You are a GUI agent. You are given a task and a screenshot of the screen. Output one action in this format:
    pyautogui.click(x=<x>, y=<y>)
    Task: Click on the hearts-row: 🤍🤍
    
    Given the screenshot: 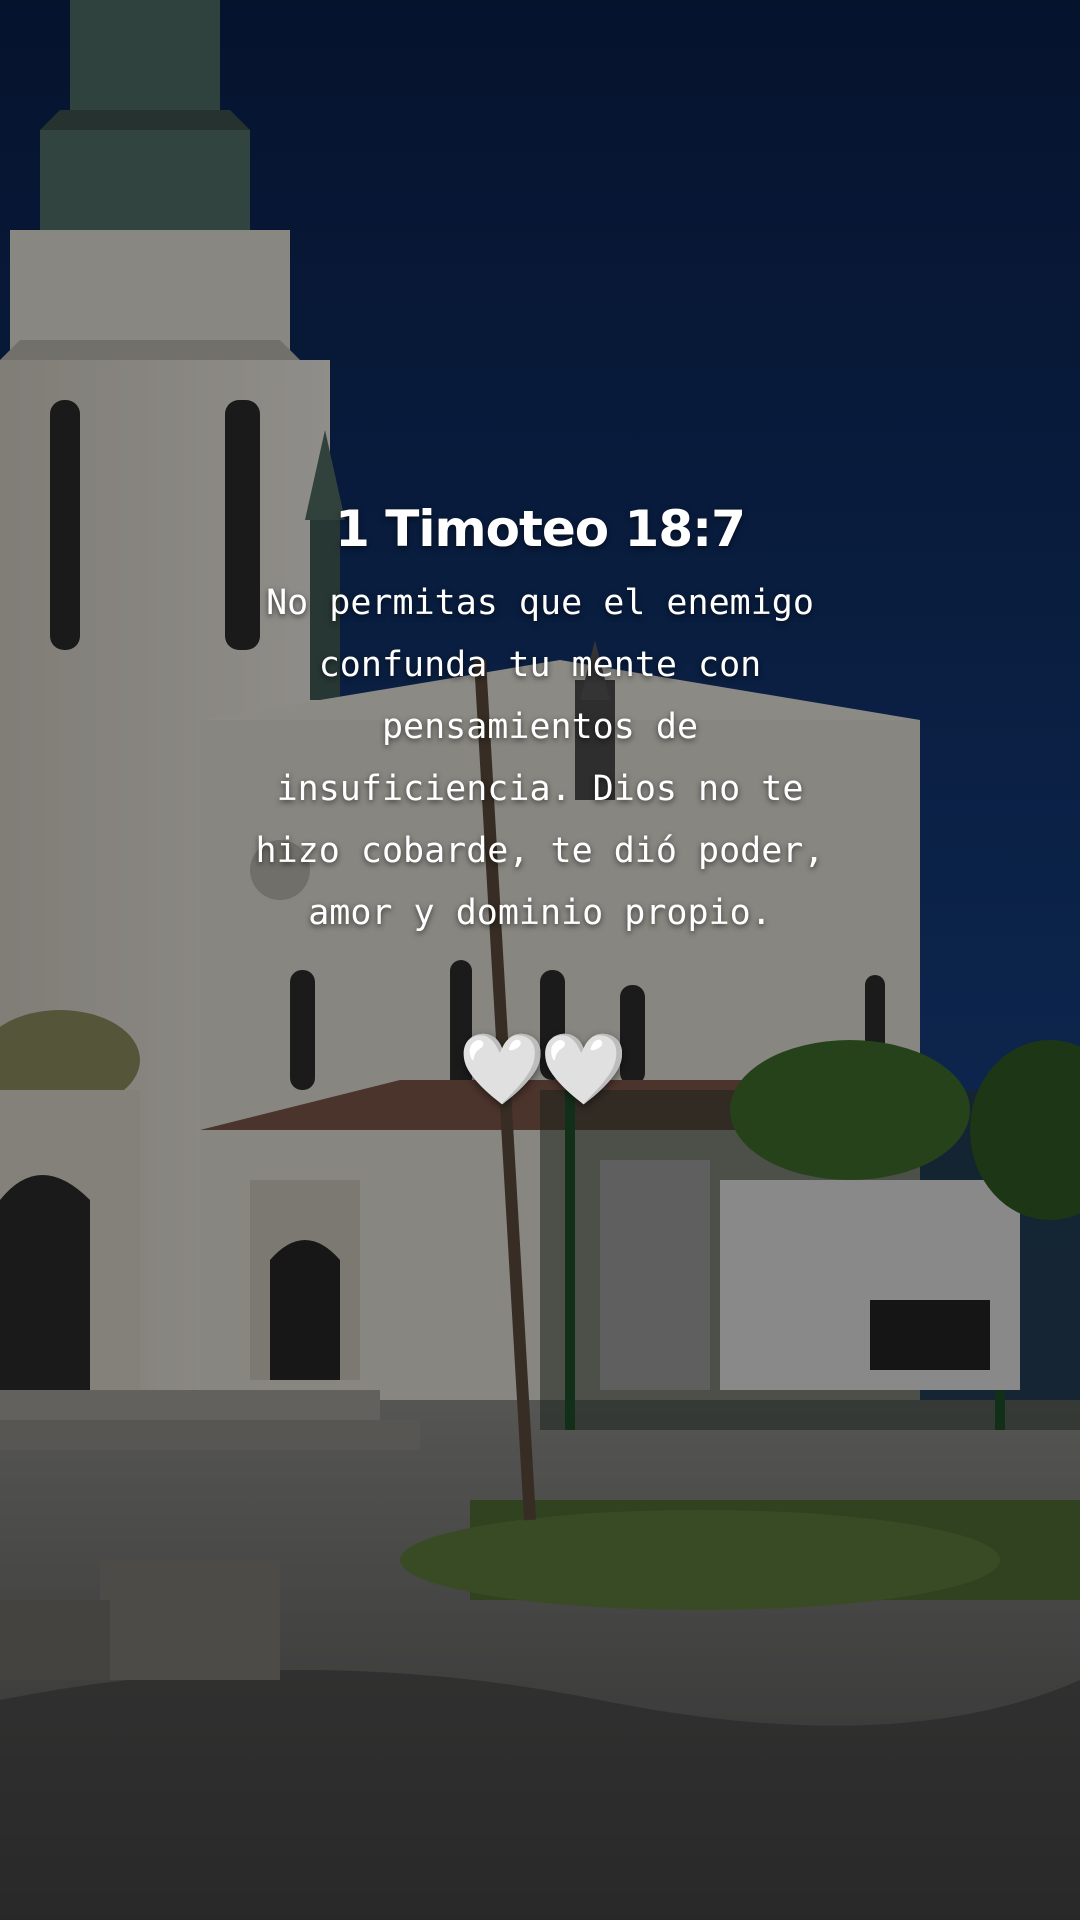 What is the action you would take?
    pyautogui.click(x=540, y=1069)
    